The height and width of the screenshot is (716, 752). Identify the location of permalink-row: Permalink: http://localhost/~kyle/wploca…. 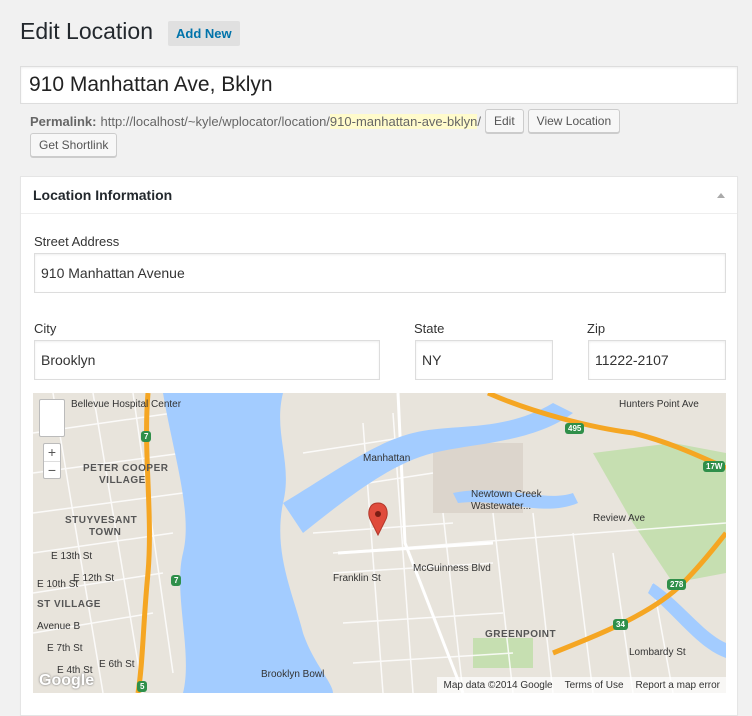
(325, 121).